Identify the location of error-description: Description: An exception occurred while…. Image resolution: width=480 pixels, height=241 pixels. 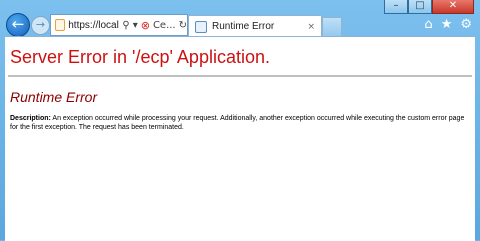
(240, 123).